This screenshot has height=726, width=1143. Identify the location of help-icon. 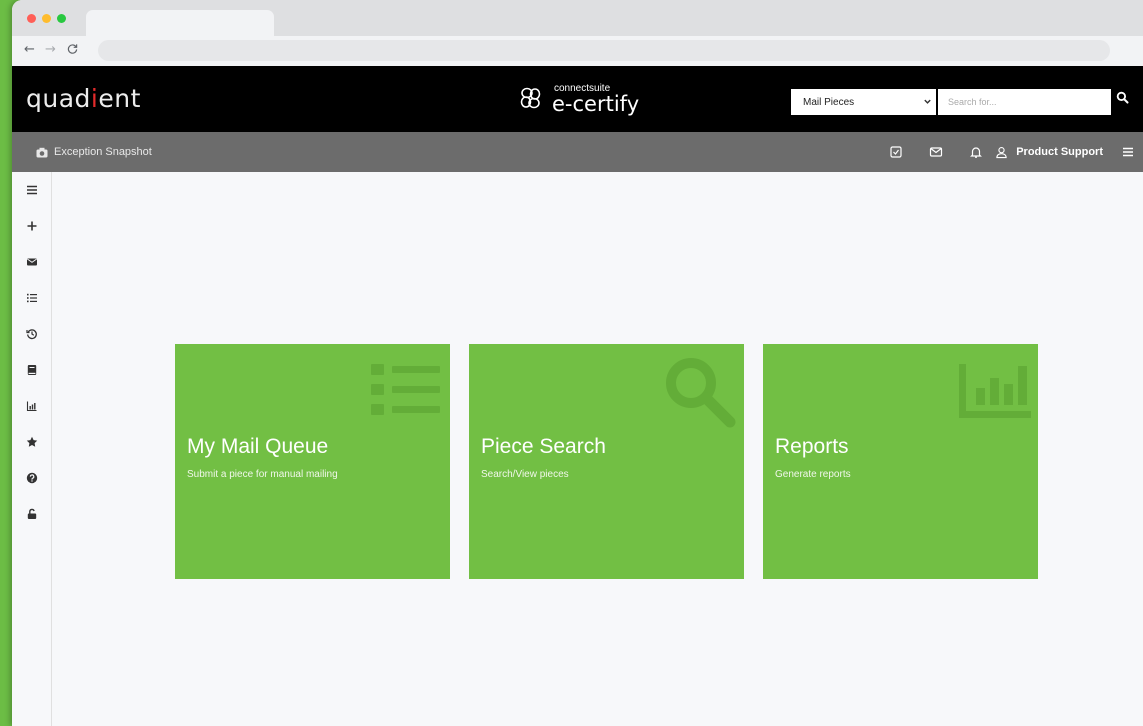
(32, 478).